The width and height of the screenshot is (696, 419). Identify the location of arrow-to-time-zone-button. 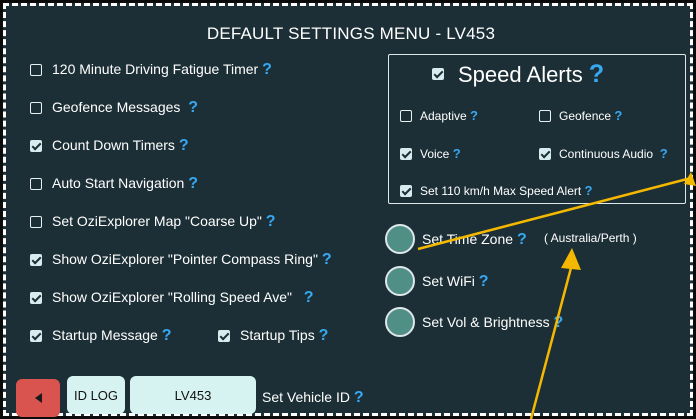
(554, 213).